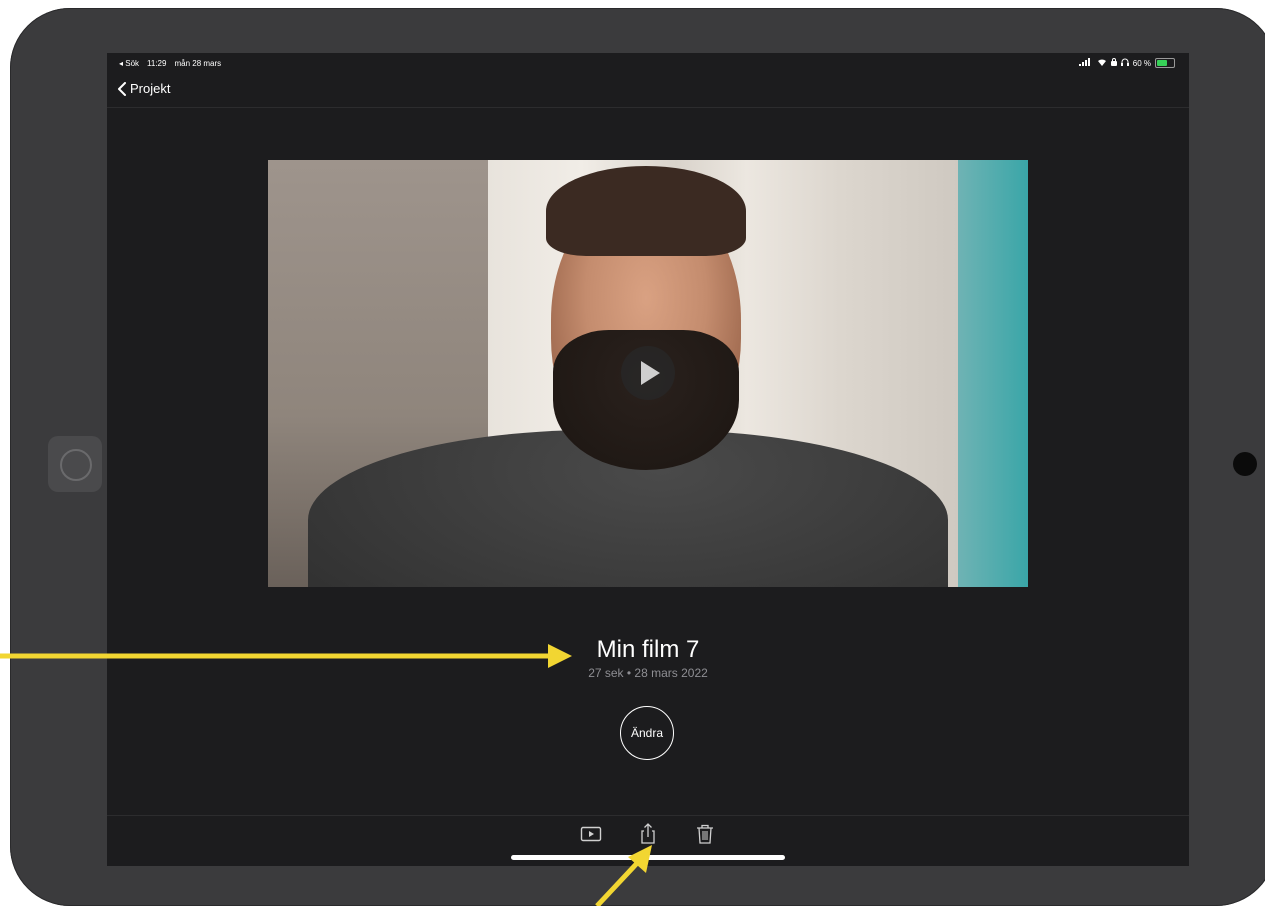 This screenshot has width=1265, height=906. What do you see at coordinates (1085, 63) in the screenshot?
I see `signal-icon` at bounding box center [1085, 63].